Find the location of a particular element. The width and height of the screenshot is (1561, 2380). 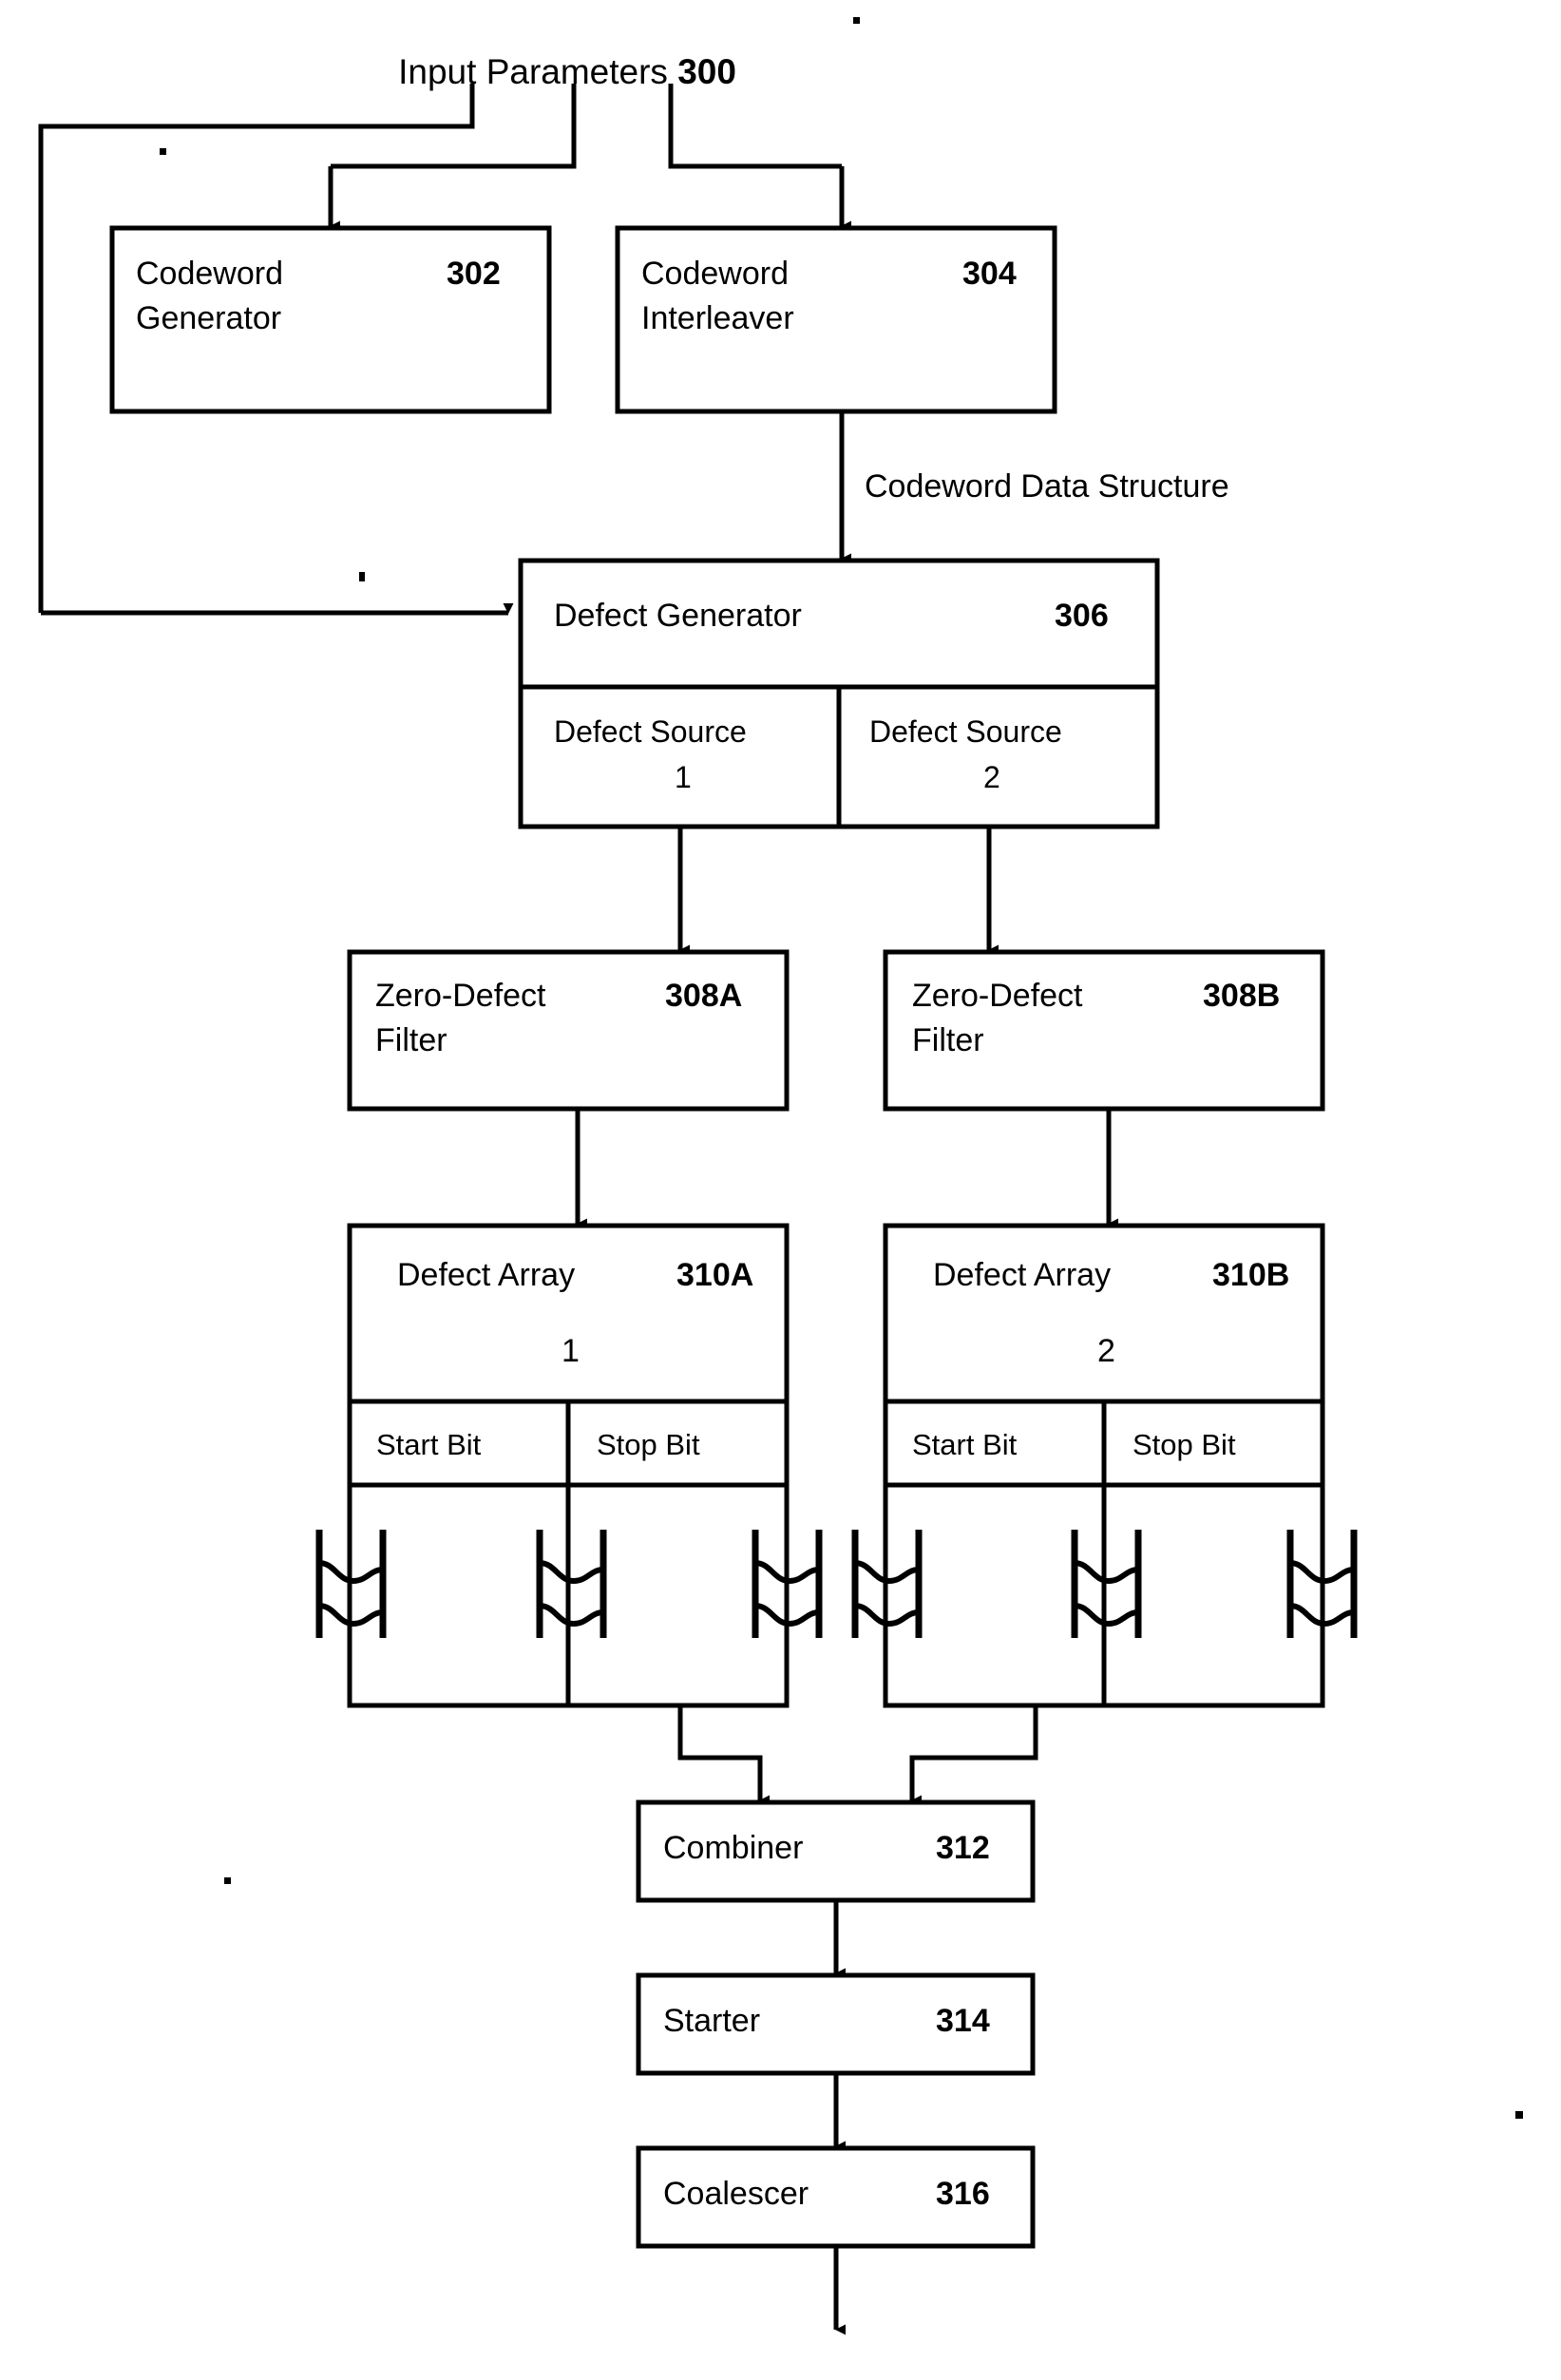

defect-array-b-index: 2 is located at coordinates (1106, 1351).